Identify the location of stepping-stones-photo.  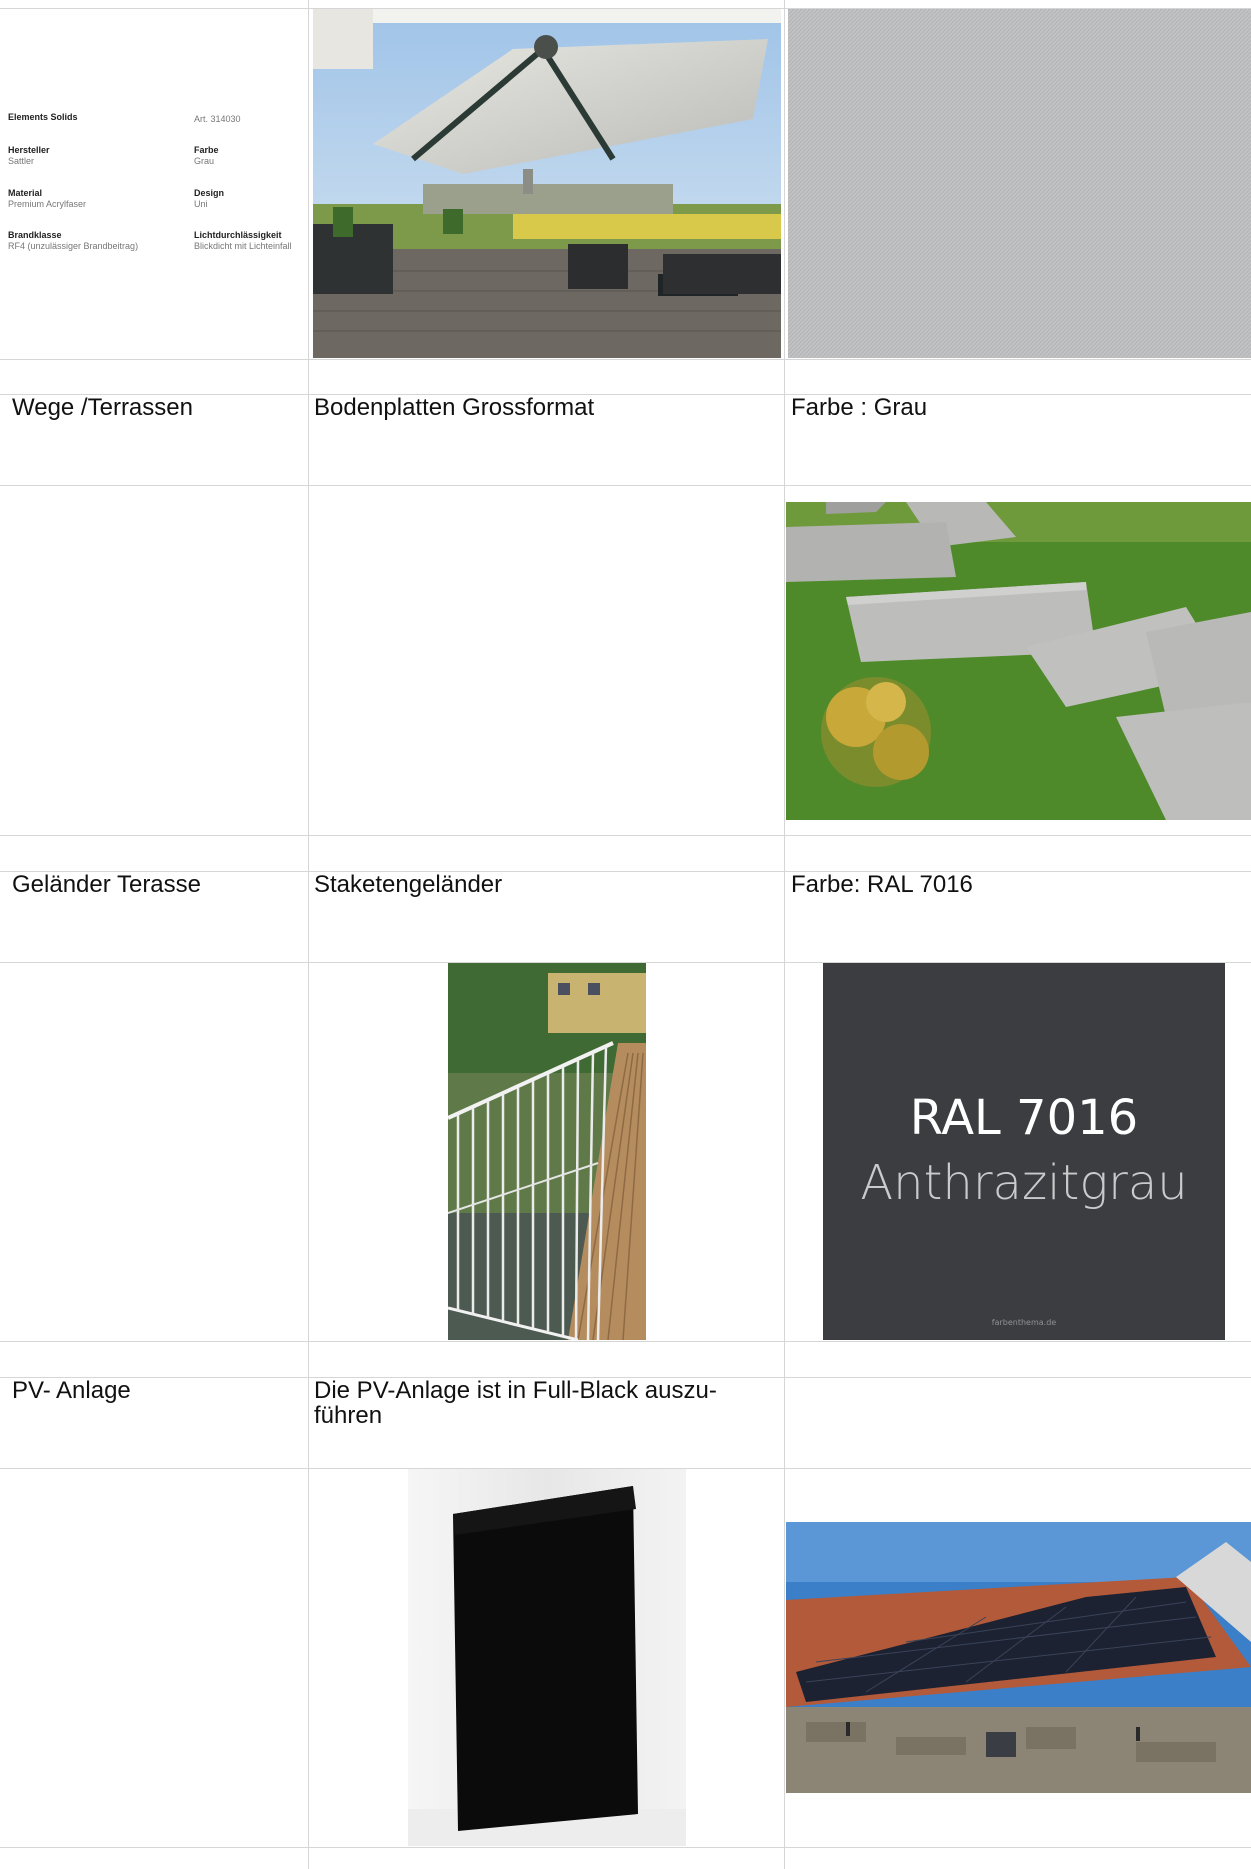
(1018, 661).